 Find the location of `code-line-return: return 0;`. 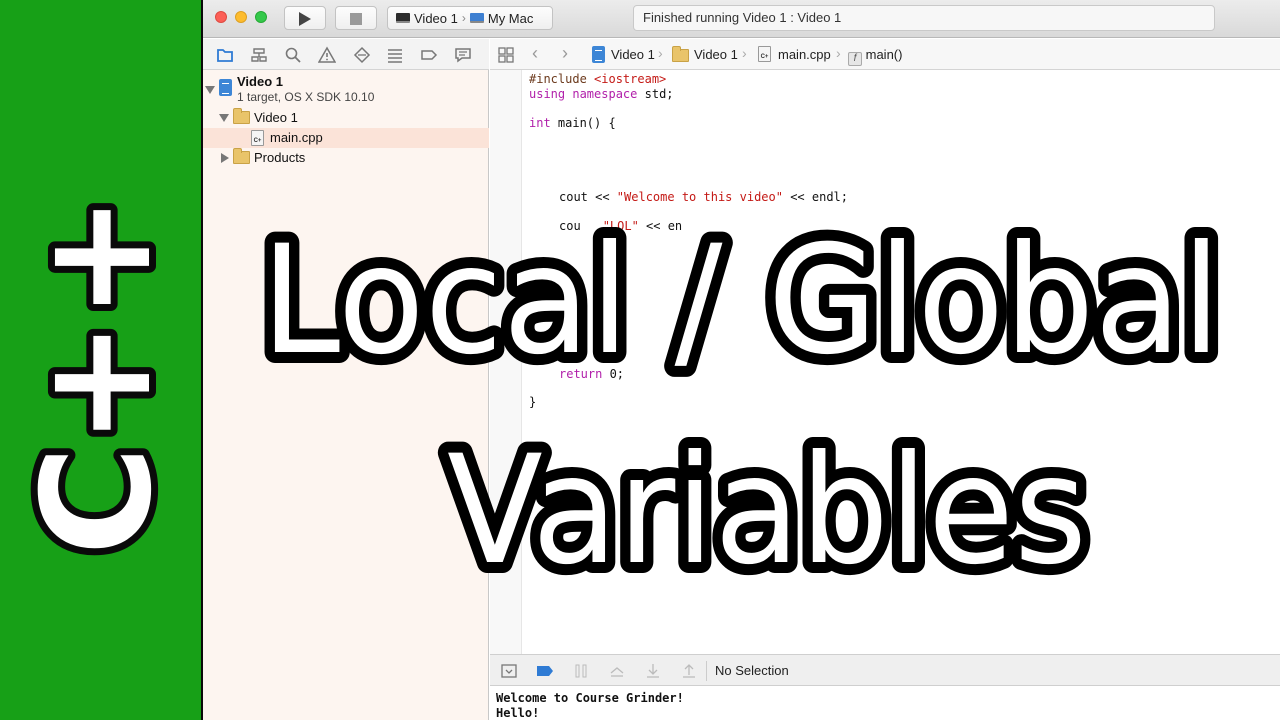

code-line-return: return 0; is located at coordinates (592, 374).